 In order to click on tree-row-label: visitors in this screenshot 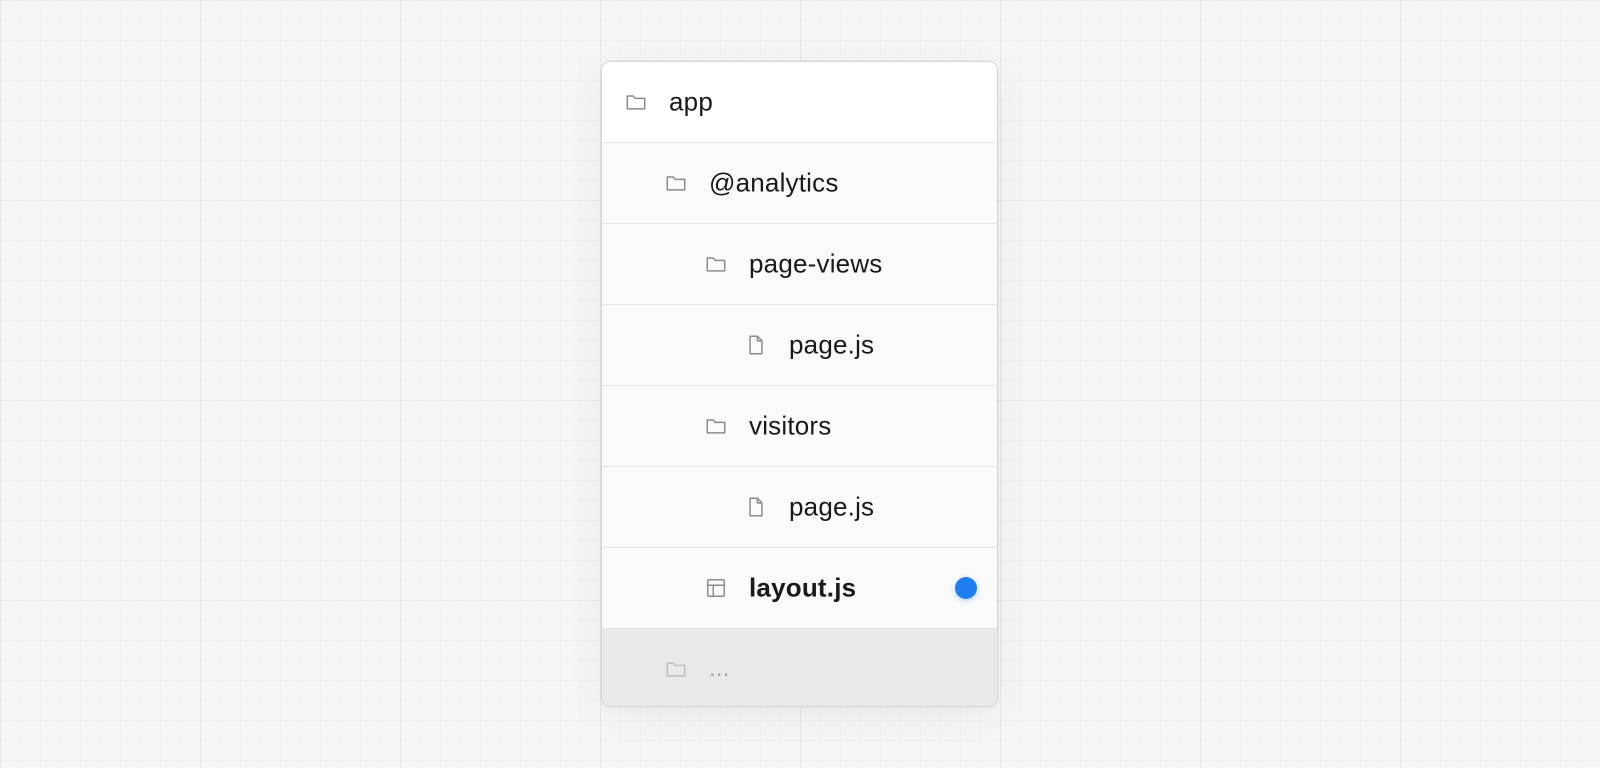, I will do `click(790, 425)`.